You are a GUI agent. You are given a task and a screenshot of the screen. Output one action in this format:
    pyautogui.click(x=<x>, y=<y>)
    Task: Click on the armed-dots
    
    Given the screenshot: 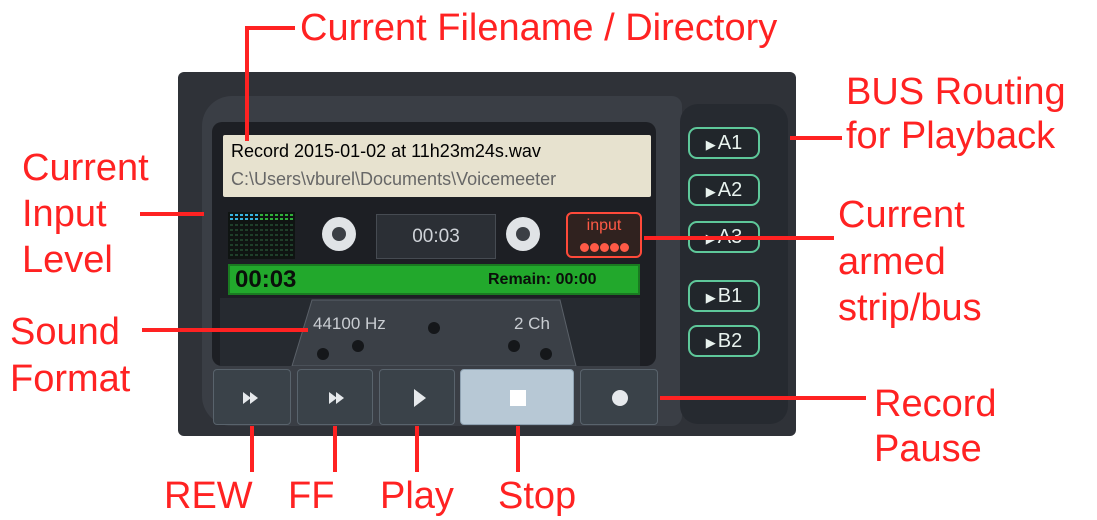 What is the action you would take?
    pyautogui.click(x=605, y=245)
    